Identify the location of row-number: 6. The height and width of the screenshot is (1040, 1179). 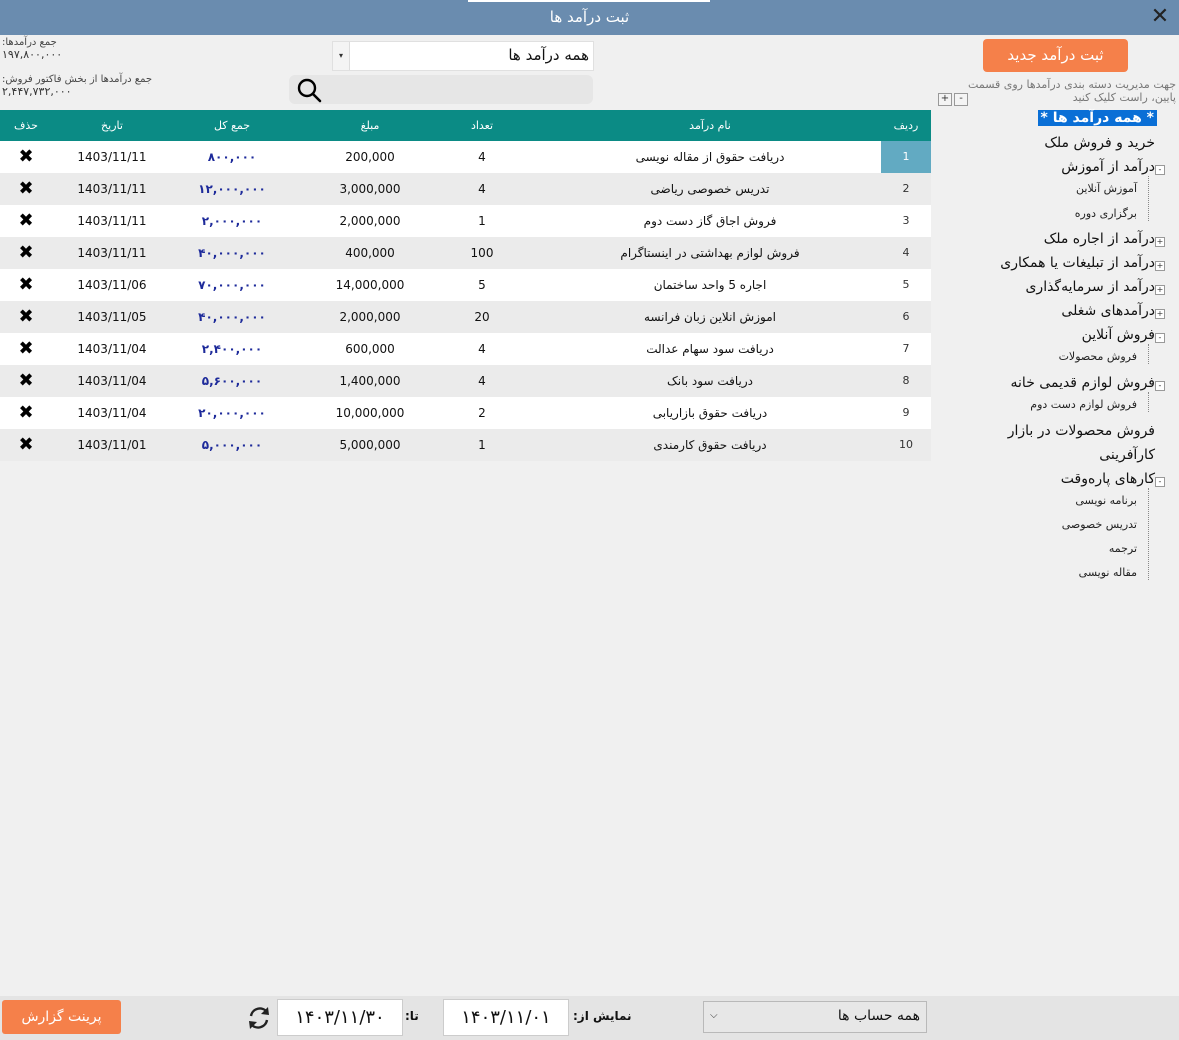
(906, 316).